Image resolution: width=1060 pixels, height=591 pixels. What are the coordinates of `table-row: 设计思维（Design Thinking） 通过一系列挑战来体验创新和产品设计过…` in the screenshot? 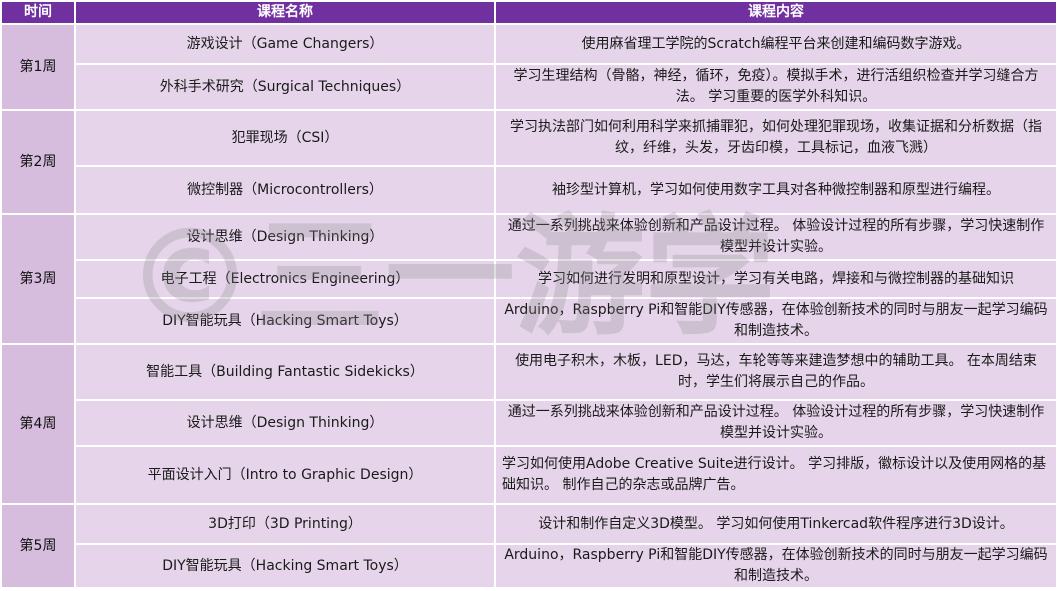 It's located at (529, 423).